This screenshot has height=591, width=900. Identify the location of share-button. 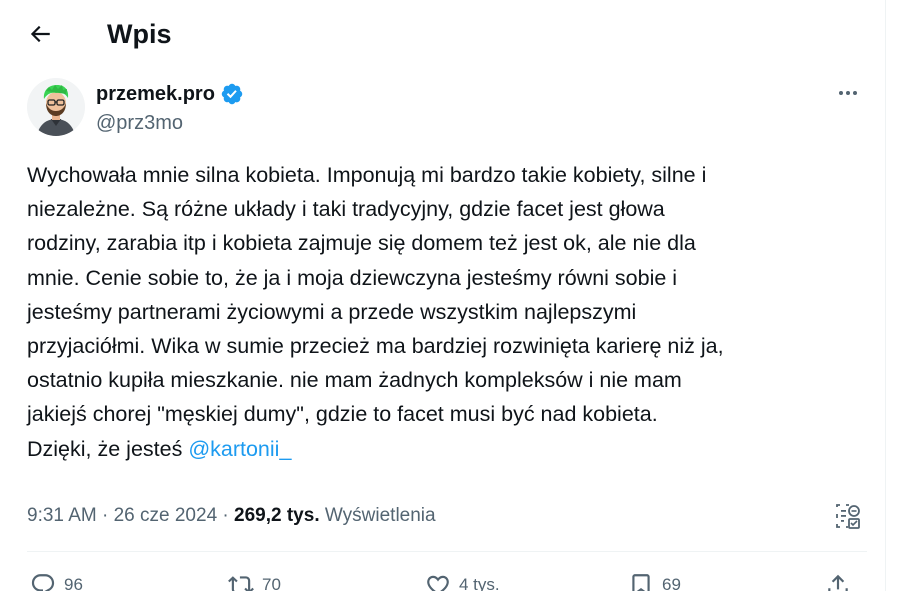
(838, 580).